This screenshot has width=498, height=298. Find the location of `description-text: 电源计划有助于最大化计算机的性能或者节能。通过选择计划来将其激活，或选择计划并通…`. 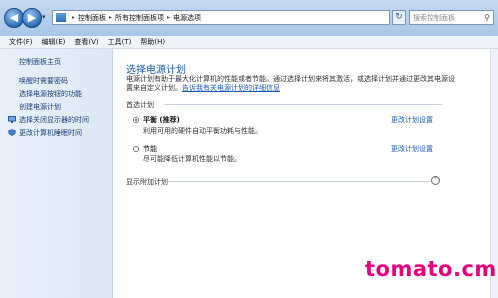

description-text: 电源计划有助于最大化计算机的性能或者节能。通过选择计划来将其激活，或选择计划并通… is located at coordinates (290, 83).